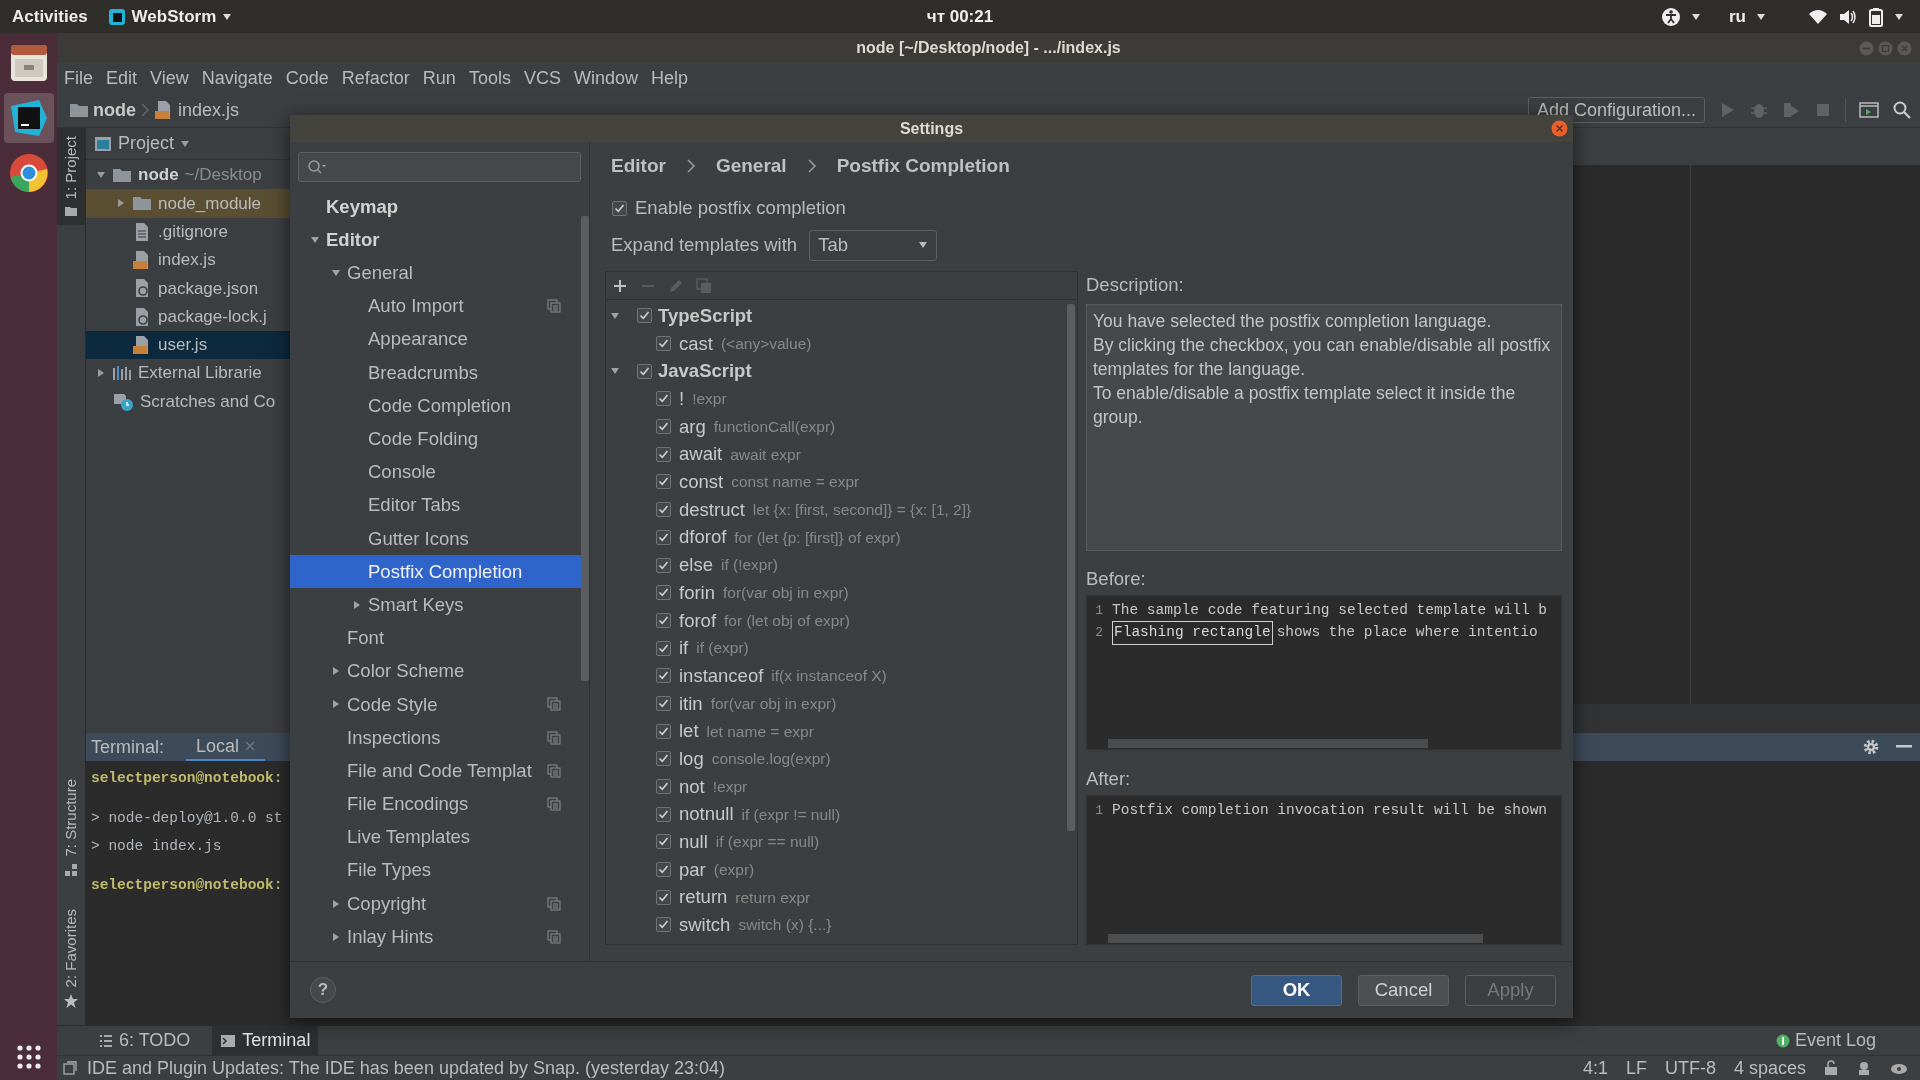  What do you see at coordinates (435, 372) in the screenshot?
I see `settings-tree-item: Breadcrumbs` at bounding box center [435, 372].